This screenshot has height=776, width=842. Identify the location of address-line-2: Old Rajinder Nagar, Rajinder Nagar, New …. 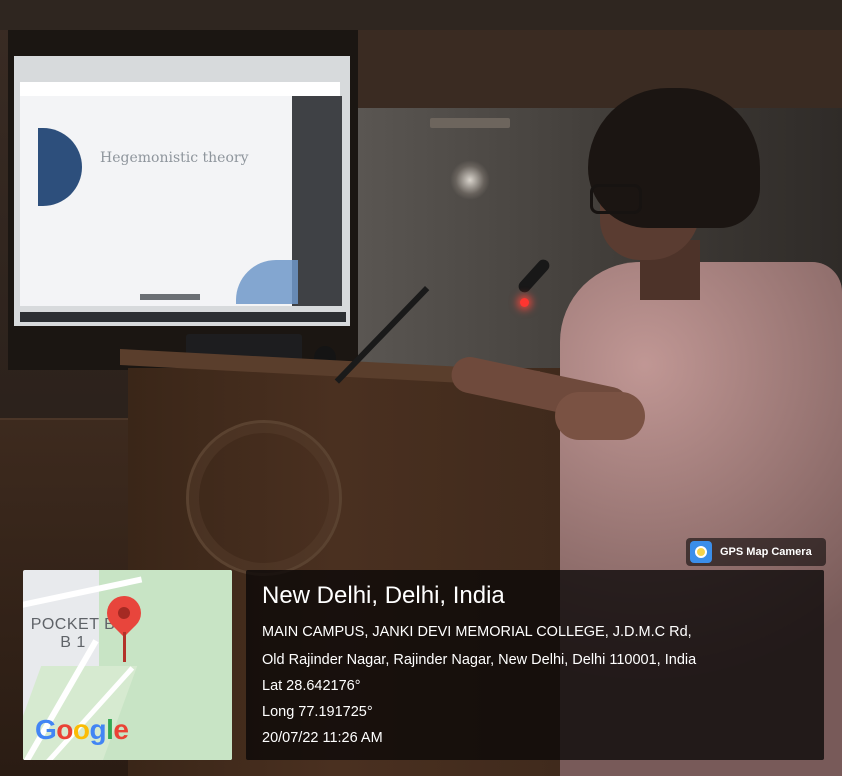
(479, 660).